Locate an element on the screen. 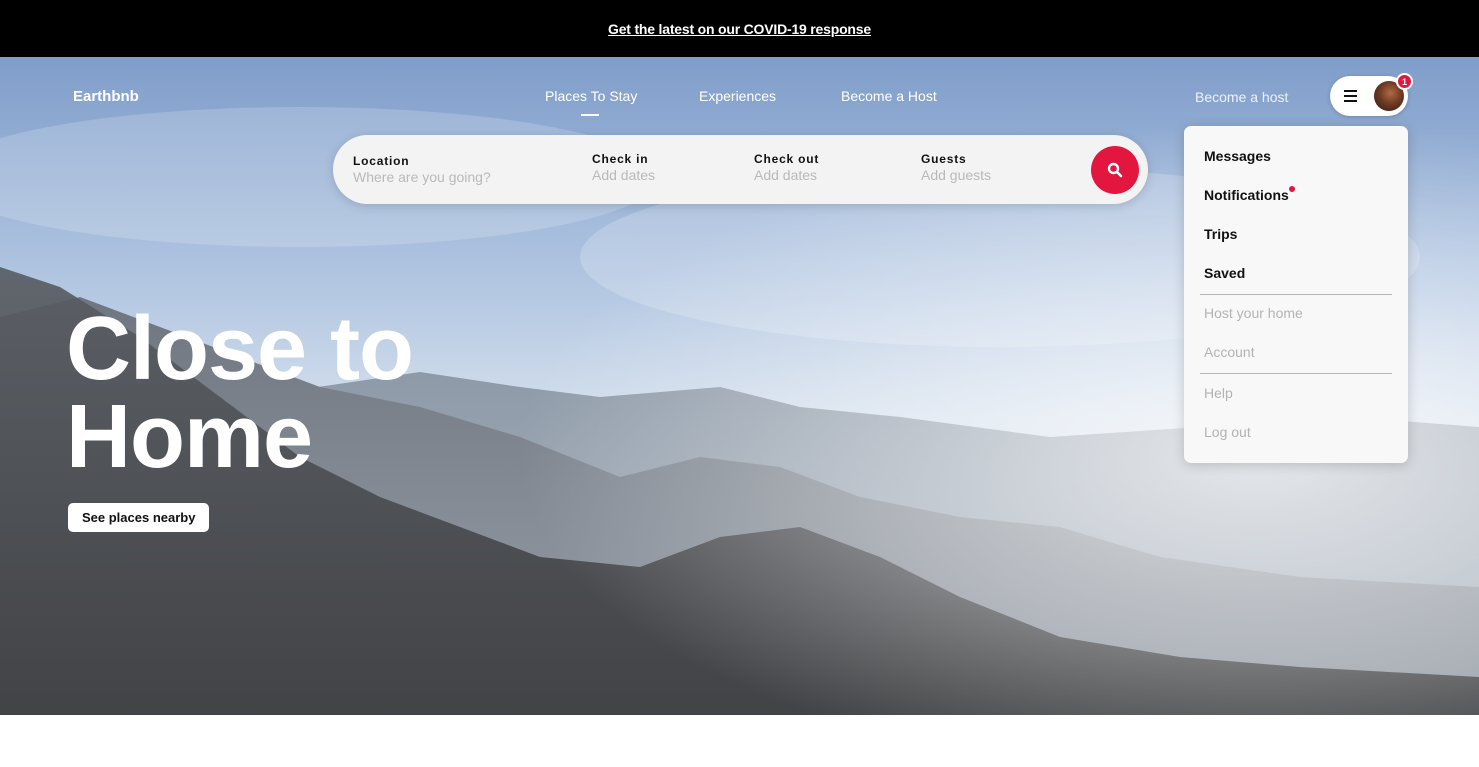 The height and width of the screenshot is (767, 1479). menu-item-host-your-home: Host your home is located at coordinates (1253, 313).